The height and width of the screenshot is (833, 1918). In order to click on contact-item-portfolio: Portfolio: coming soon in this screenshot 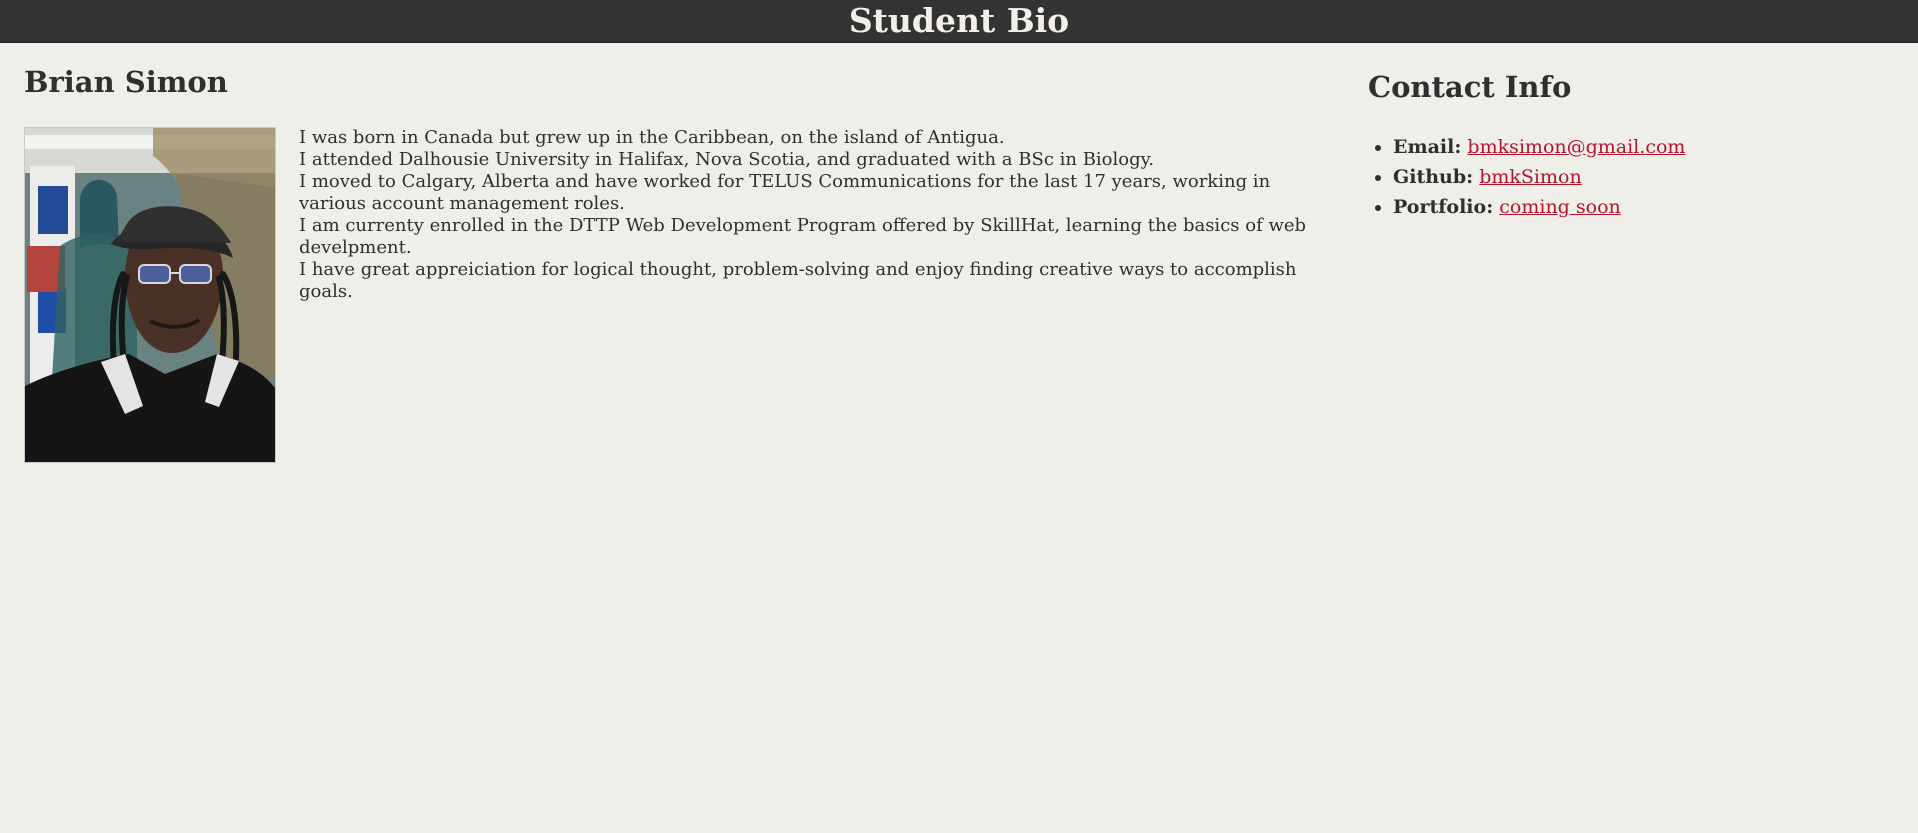, I will do `click(1630, 207)`.